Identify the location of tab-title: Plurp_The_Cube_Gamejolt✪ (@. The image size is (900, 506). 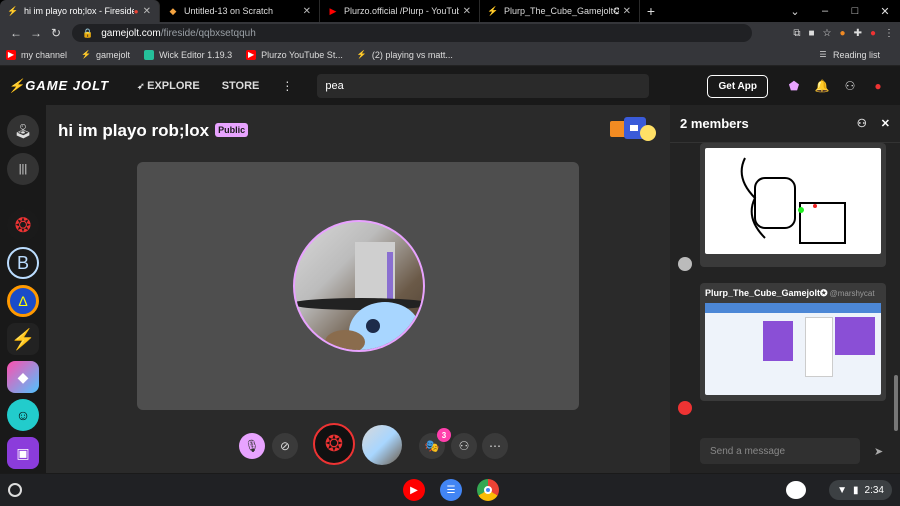
(561, 10).